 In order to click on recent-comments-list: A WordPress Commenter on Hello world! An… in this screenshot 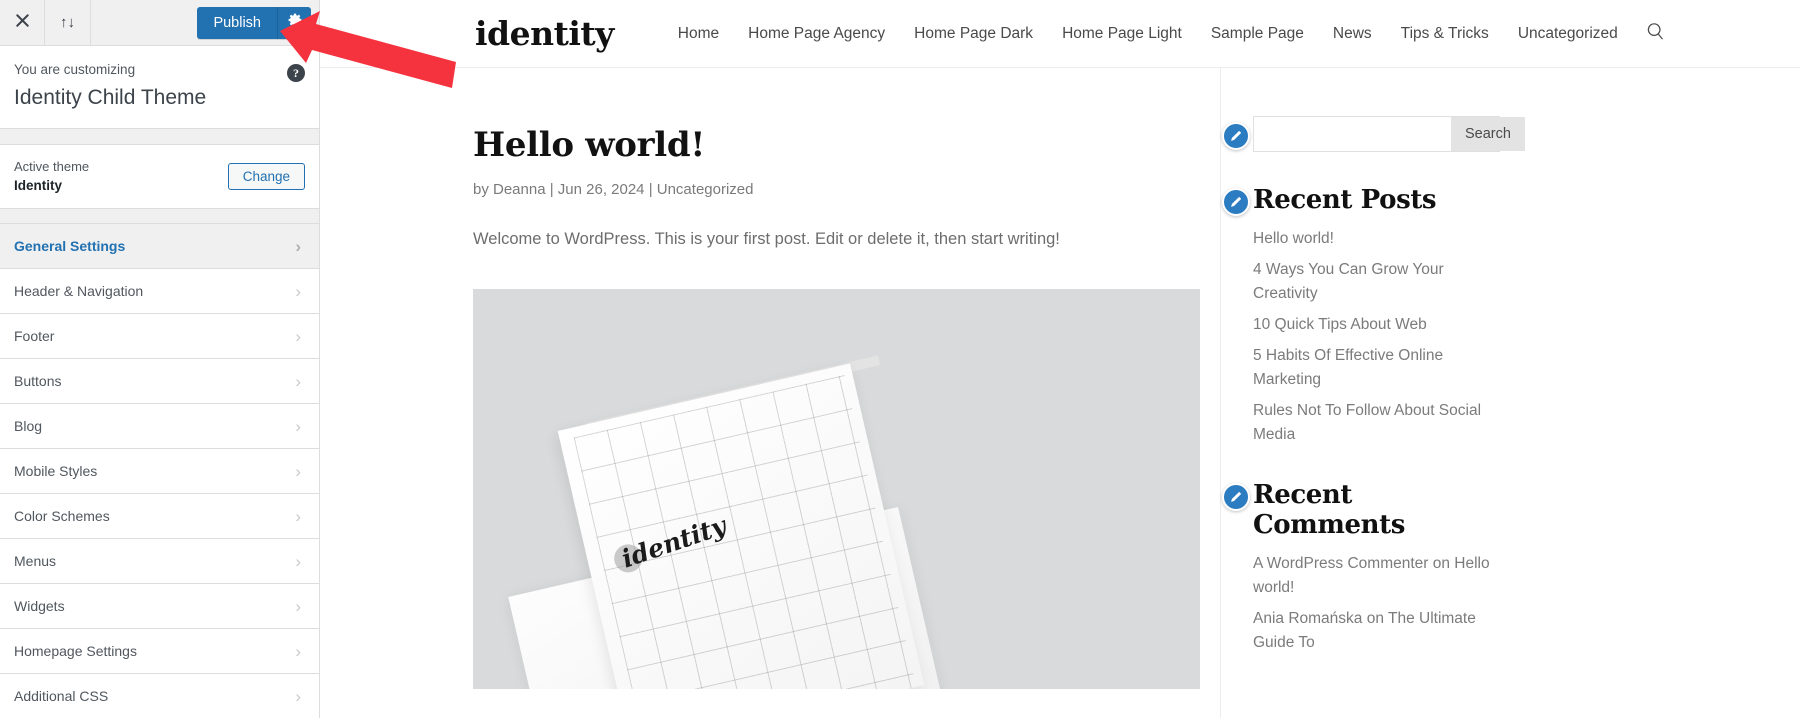, I will do `click(1376, 603)`.